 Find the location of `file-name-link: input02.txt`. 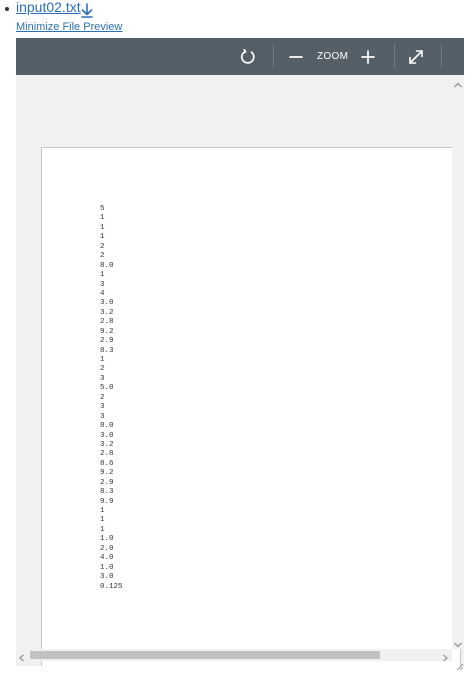

file-name-link: input02.txt is located at coordinates (48, 7).